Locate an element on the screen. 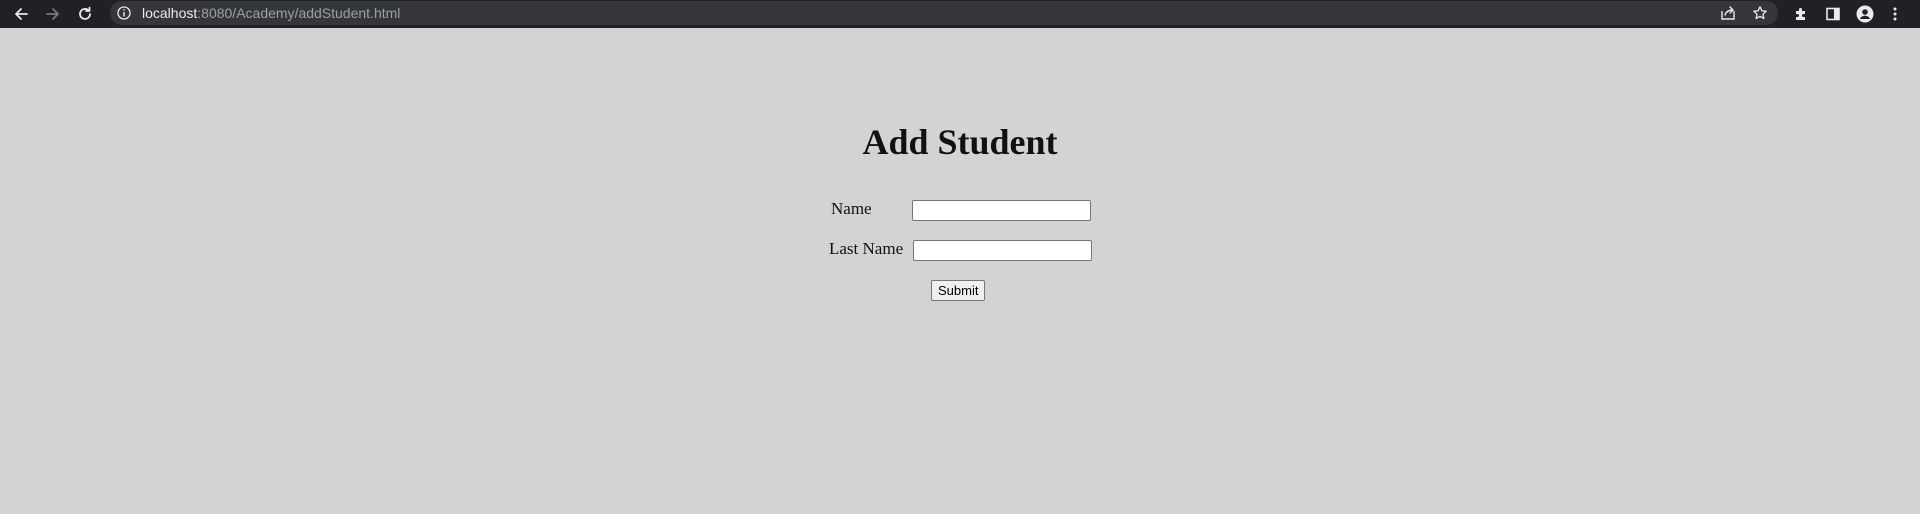  url-host: localhost is located at coordinates (170, 13).